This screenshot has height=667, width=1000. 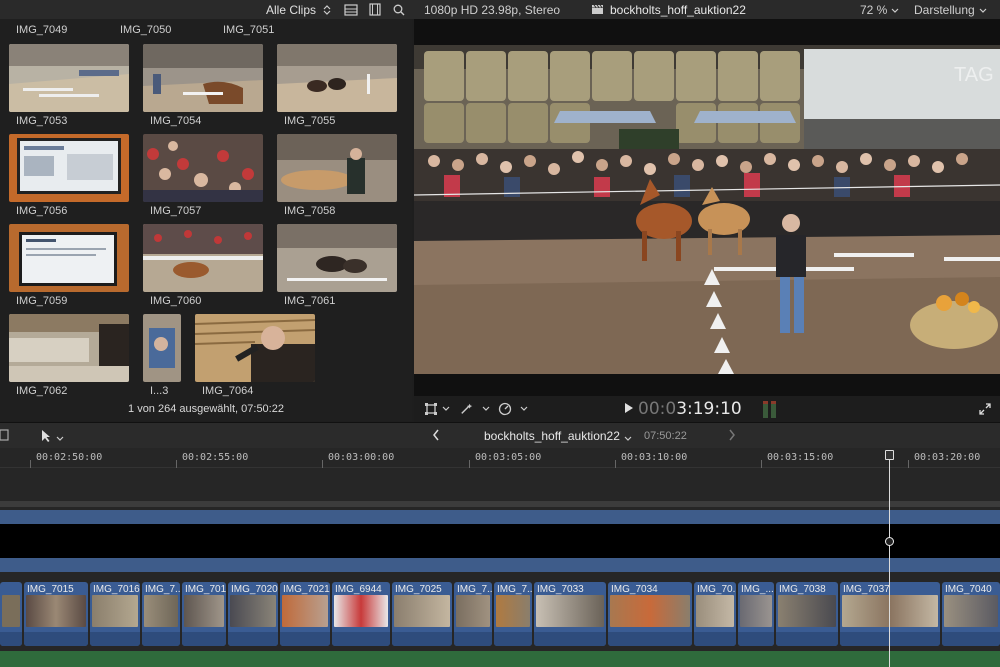 What do you see at coordinates (683, 409) in the screenshot?
I see `timecode-display: 00:03:19:10` at bounding box center [683, 409].